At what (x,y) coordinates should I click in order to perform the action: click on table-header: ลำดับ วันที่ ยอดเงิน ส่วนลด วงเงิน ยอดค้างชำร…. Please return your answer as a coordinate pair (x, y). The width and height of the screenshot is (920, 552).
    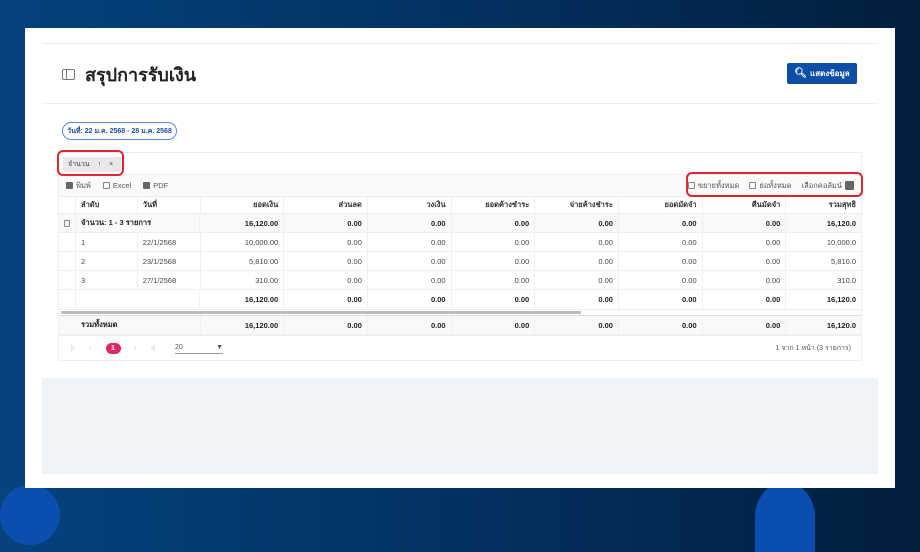
    Looking at the image, I should click on (460, 205).